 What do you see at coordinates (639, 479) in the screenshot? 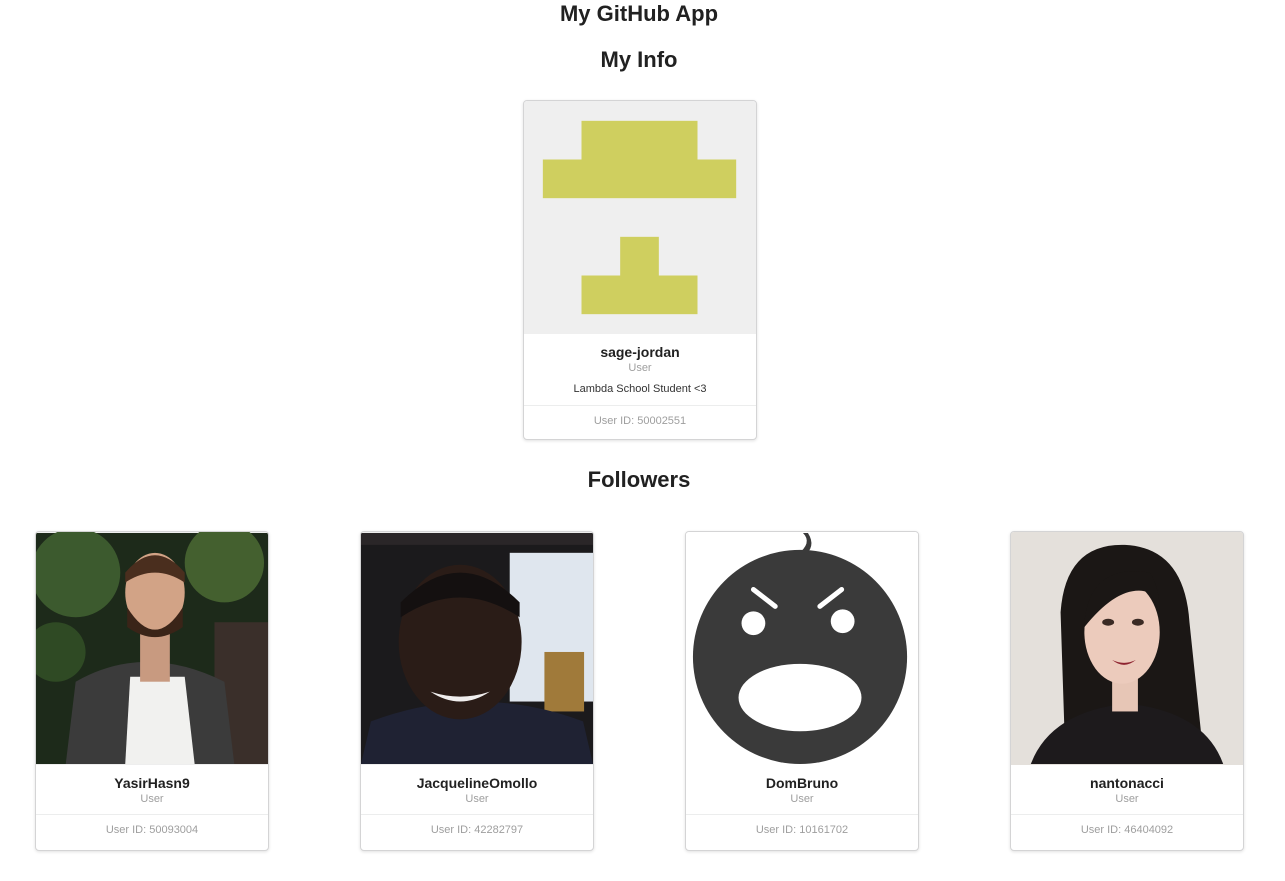
I see `followers-heading: Followers` at bounding box center [639, 479].